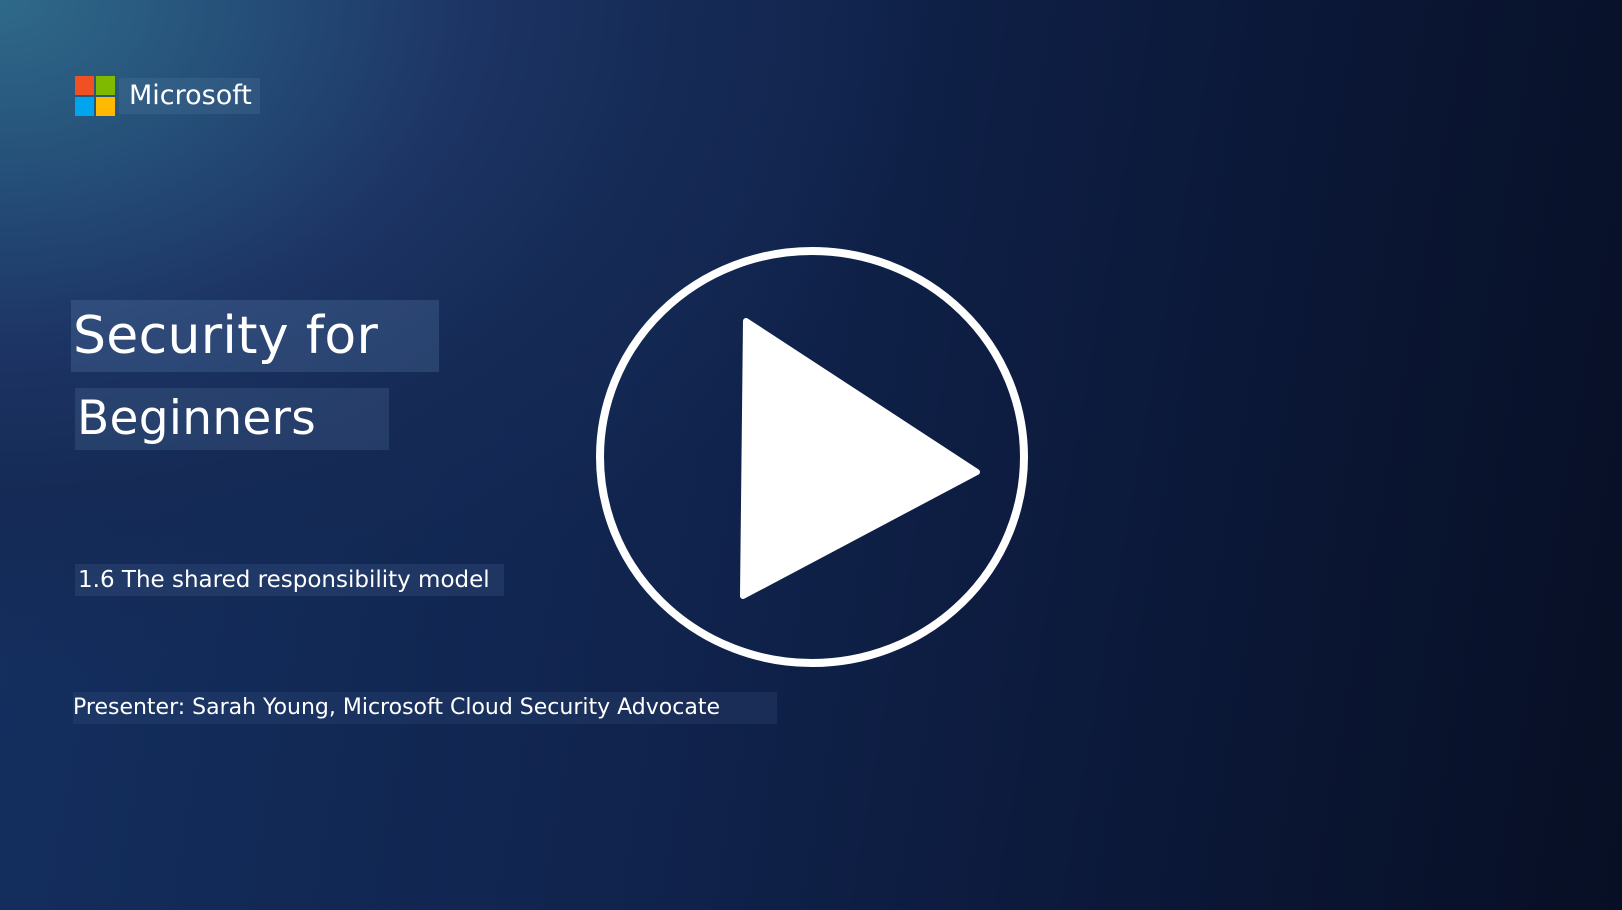  What do you see at coordinates (105, 106) in the screenshot?
I see `logo-square-yellow` at bounding box center [105, 106].